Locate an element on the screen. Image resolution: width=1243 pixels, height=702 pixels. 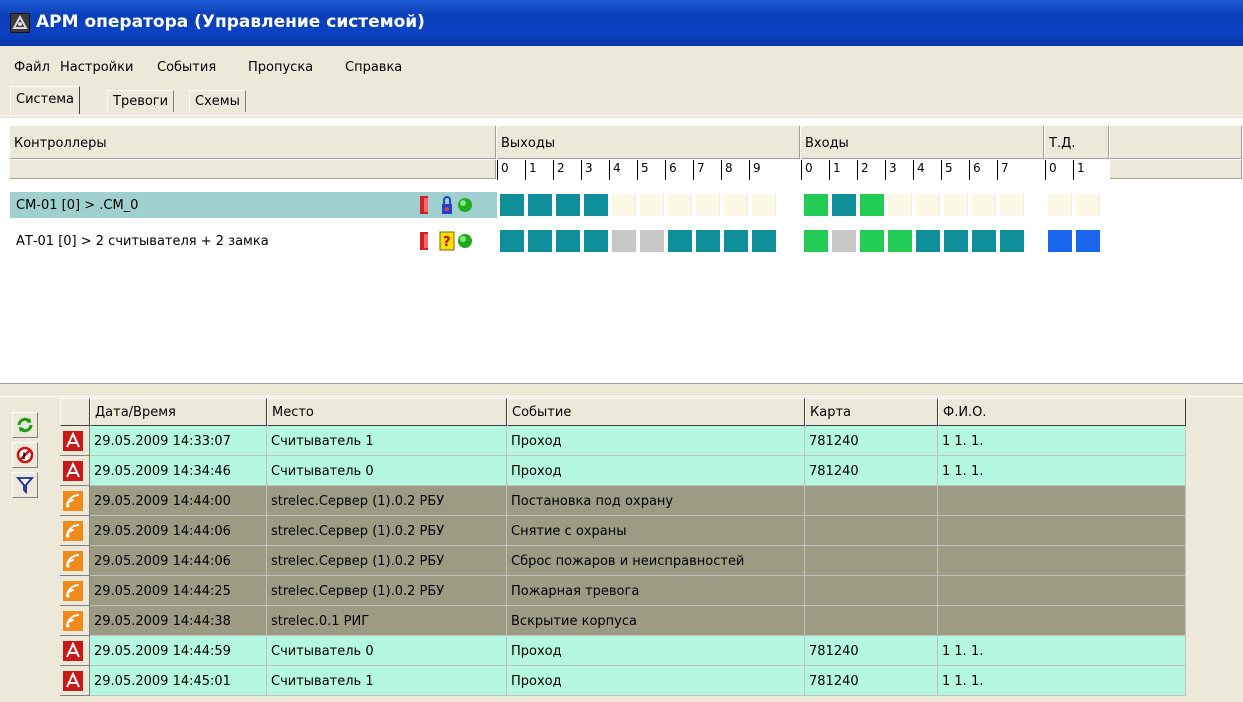
column-fio: Ф.И.О. is located at coordinates (1062, 412).